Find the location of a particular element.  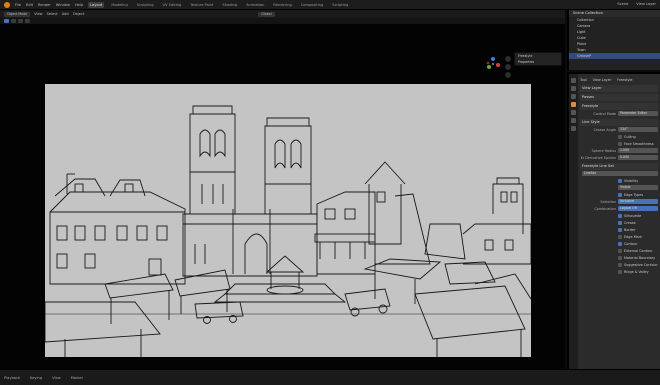

camera-view-icon is located at coordinates (508, 75).